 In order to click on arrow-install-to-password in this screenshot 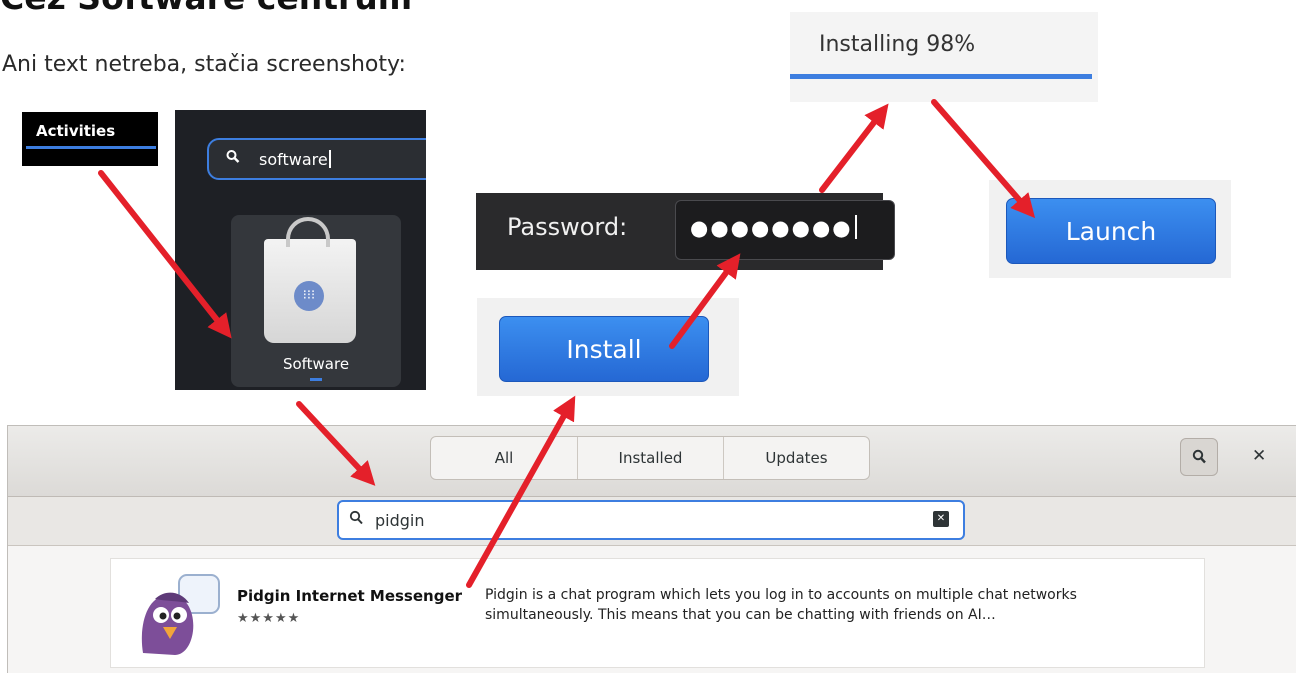, I will do `click(705, 301)`.